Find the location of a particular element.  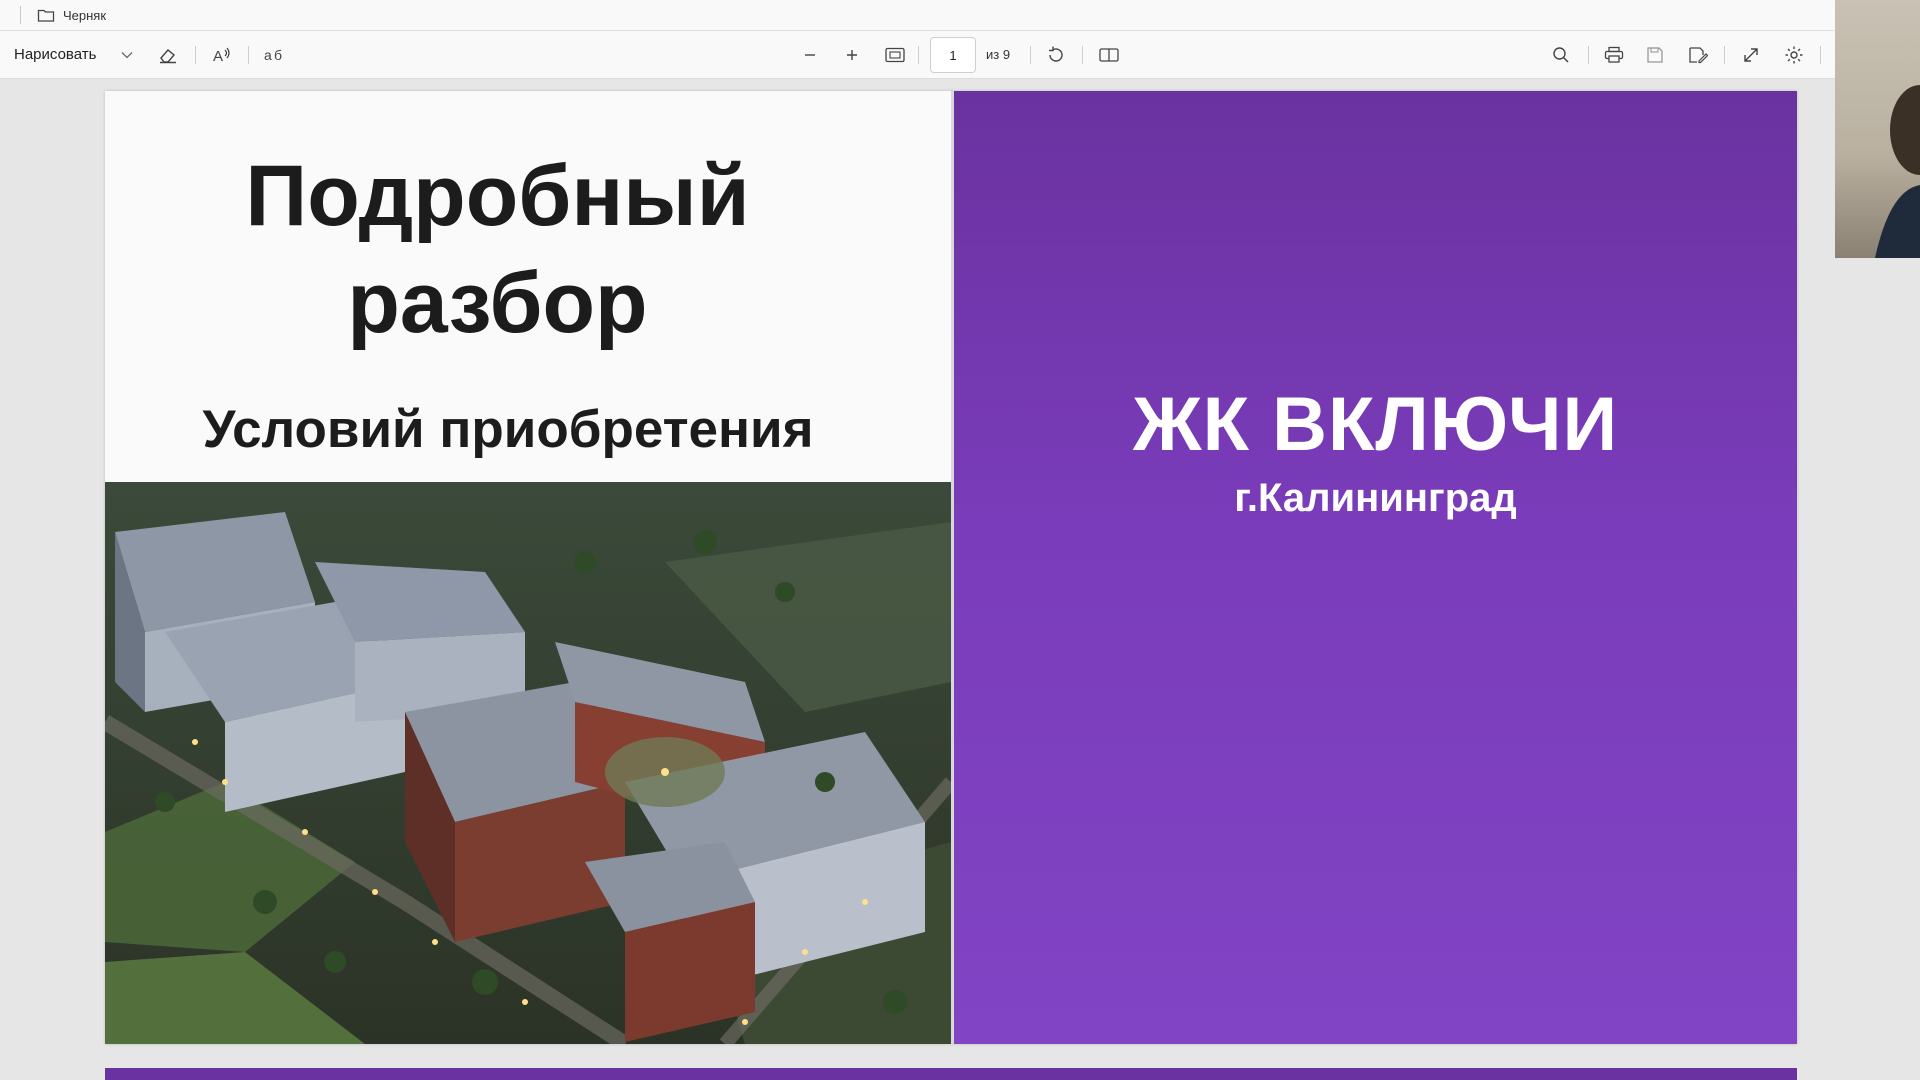

svg-text: a is located at coordinates (268, 55).